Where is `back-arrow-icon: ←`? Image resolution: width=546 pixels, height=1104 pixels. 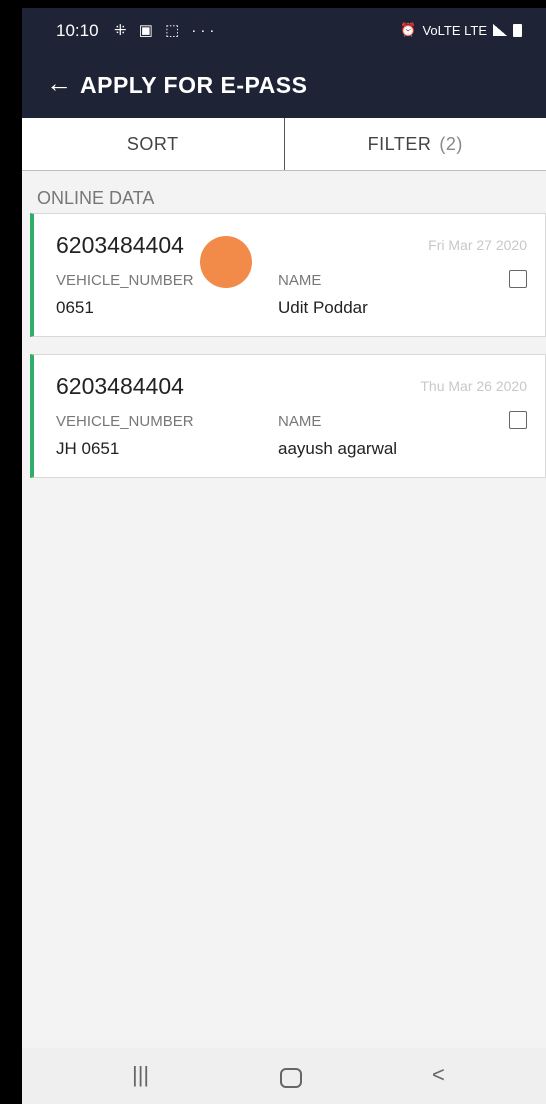 back-arrow-icon: ← is located at coordinates (59, 83).